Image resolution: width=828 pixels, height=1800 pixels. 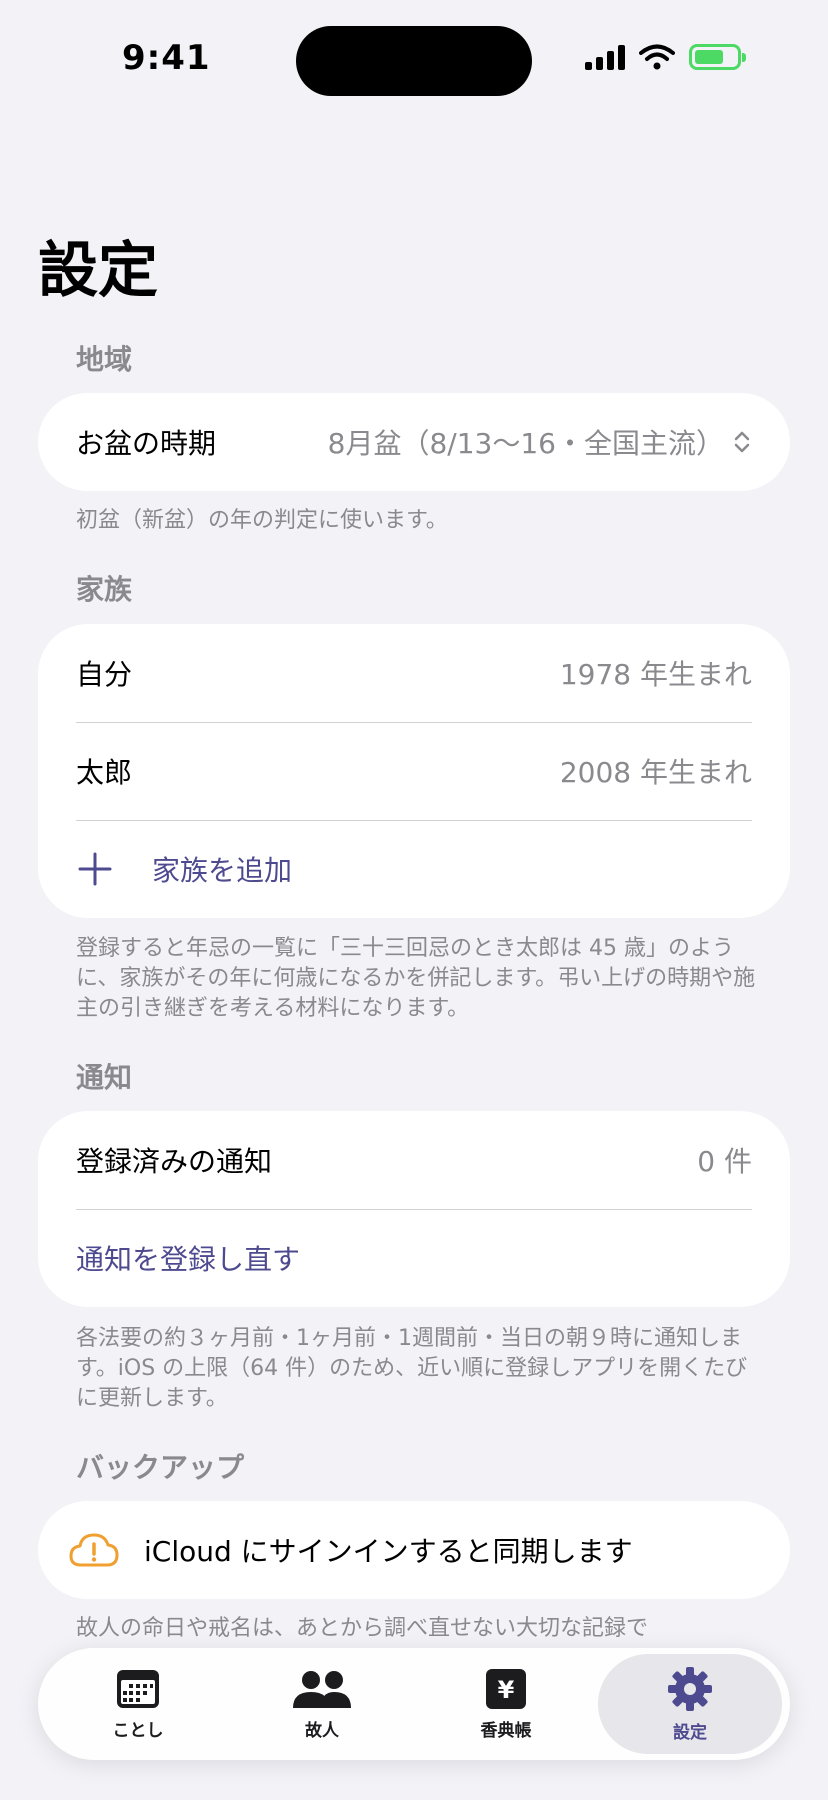 I want to click on cellular-signal-icon, so click(x=605, y=57).